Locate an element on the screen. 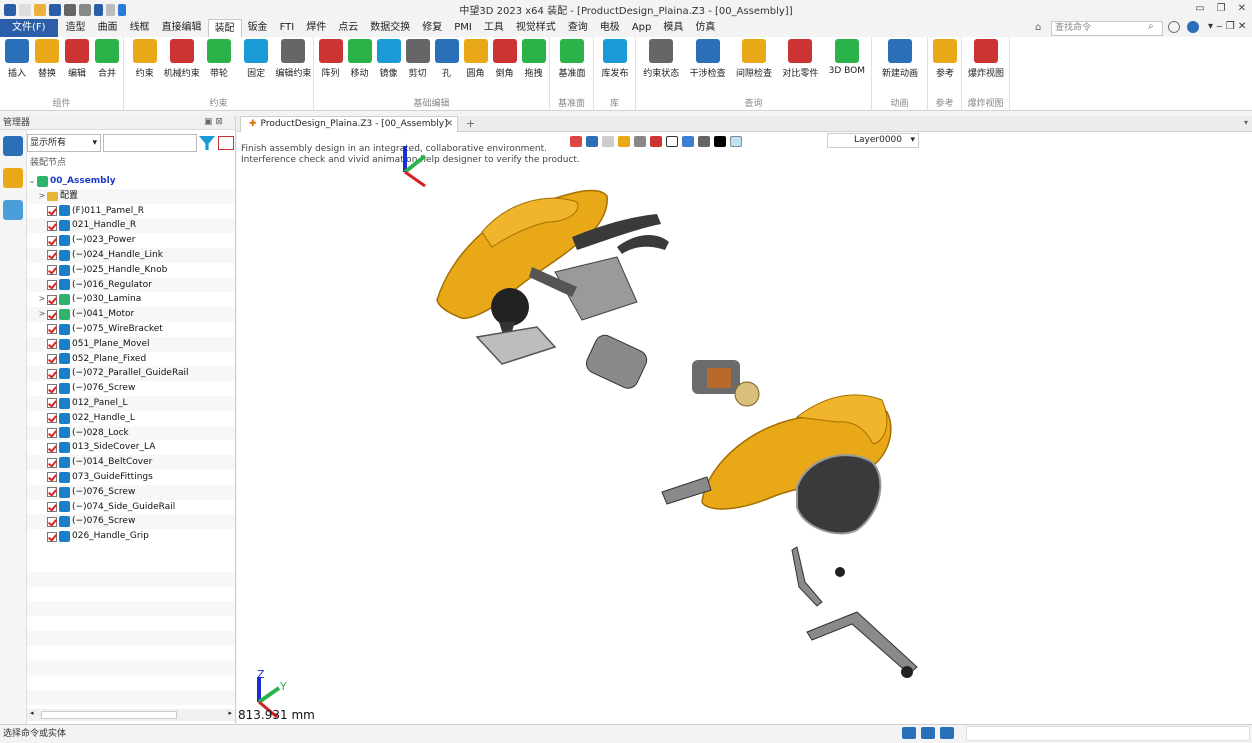  horizontal-scrollbar: ◂ ▸ is located at coordinates (131, 715).